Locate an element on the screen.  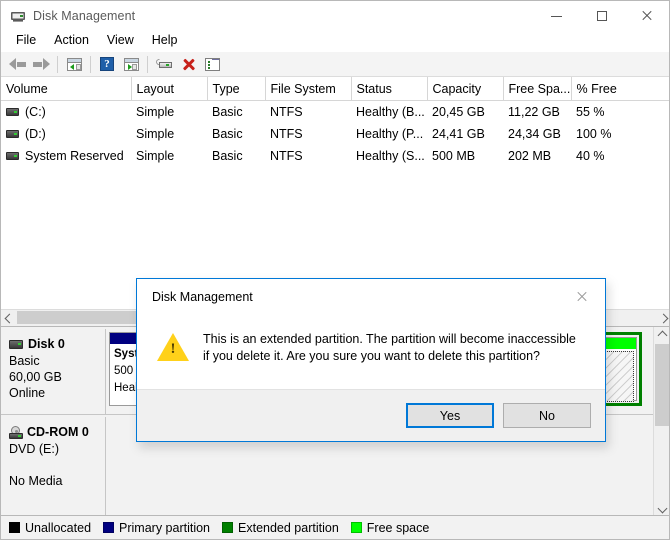
column-header-file-system: File System is located at coordinates (308, 89).